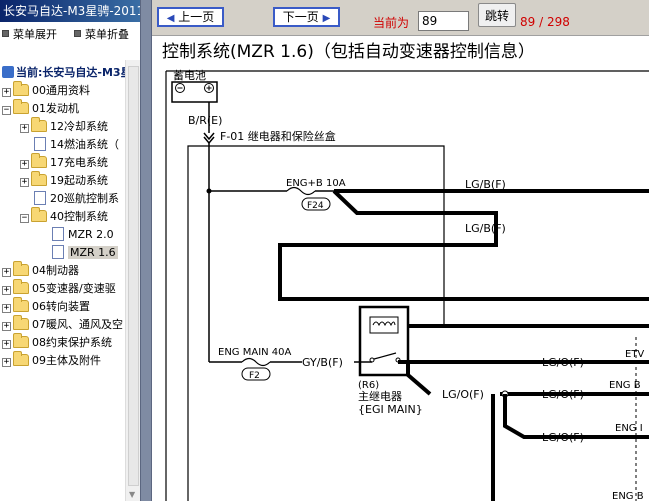 This screenshot has height=501, width=649. Describe the element at coordinates (278, 136) in the screenshot. I see `fuse-box-label: F-01 继电器和保险丝盒` at that location.